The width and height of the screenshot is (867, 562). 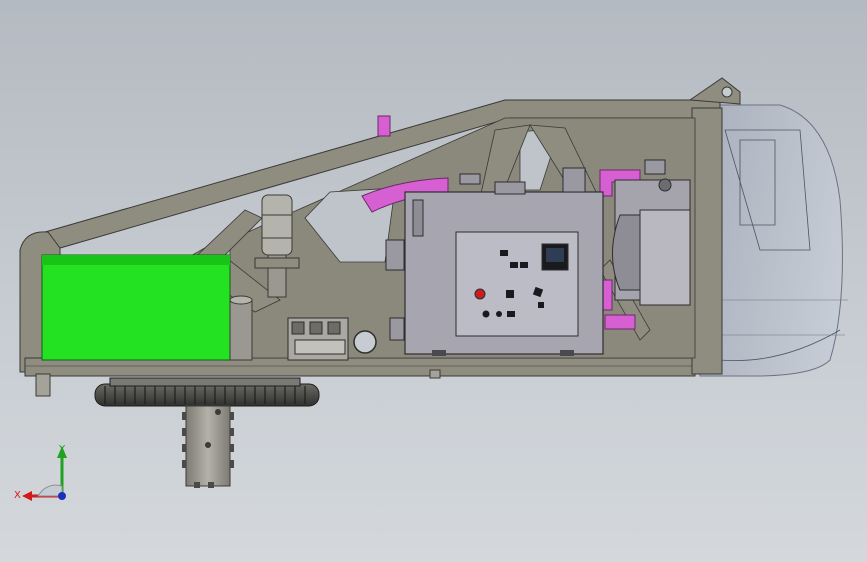 What do you see at coordinates (208, 446) in the screenshot?
I see `drive-shaft` at bounding box center [208, 446].